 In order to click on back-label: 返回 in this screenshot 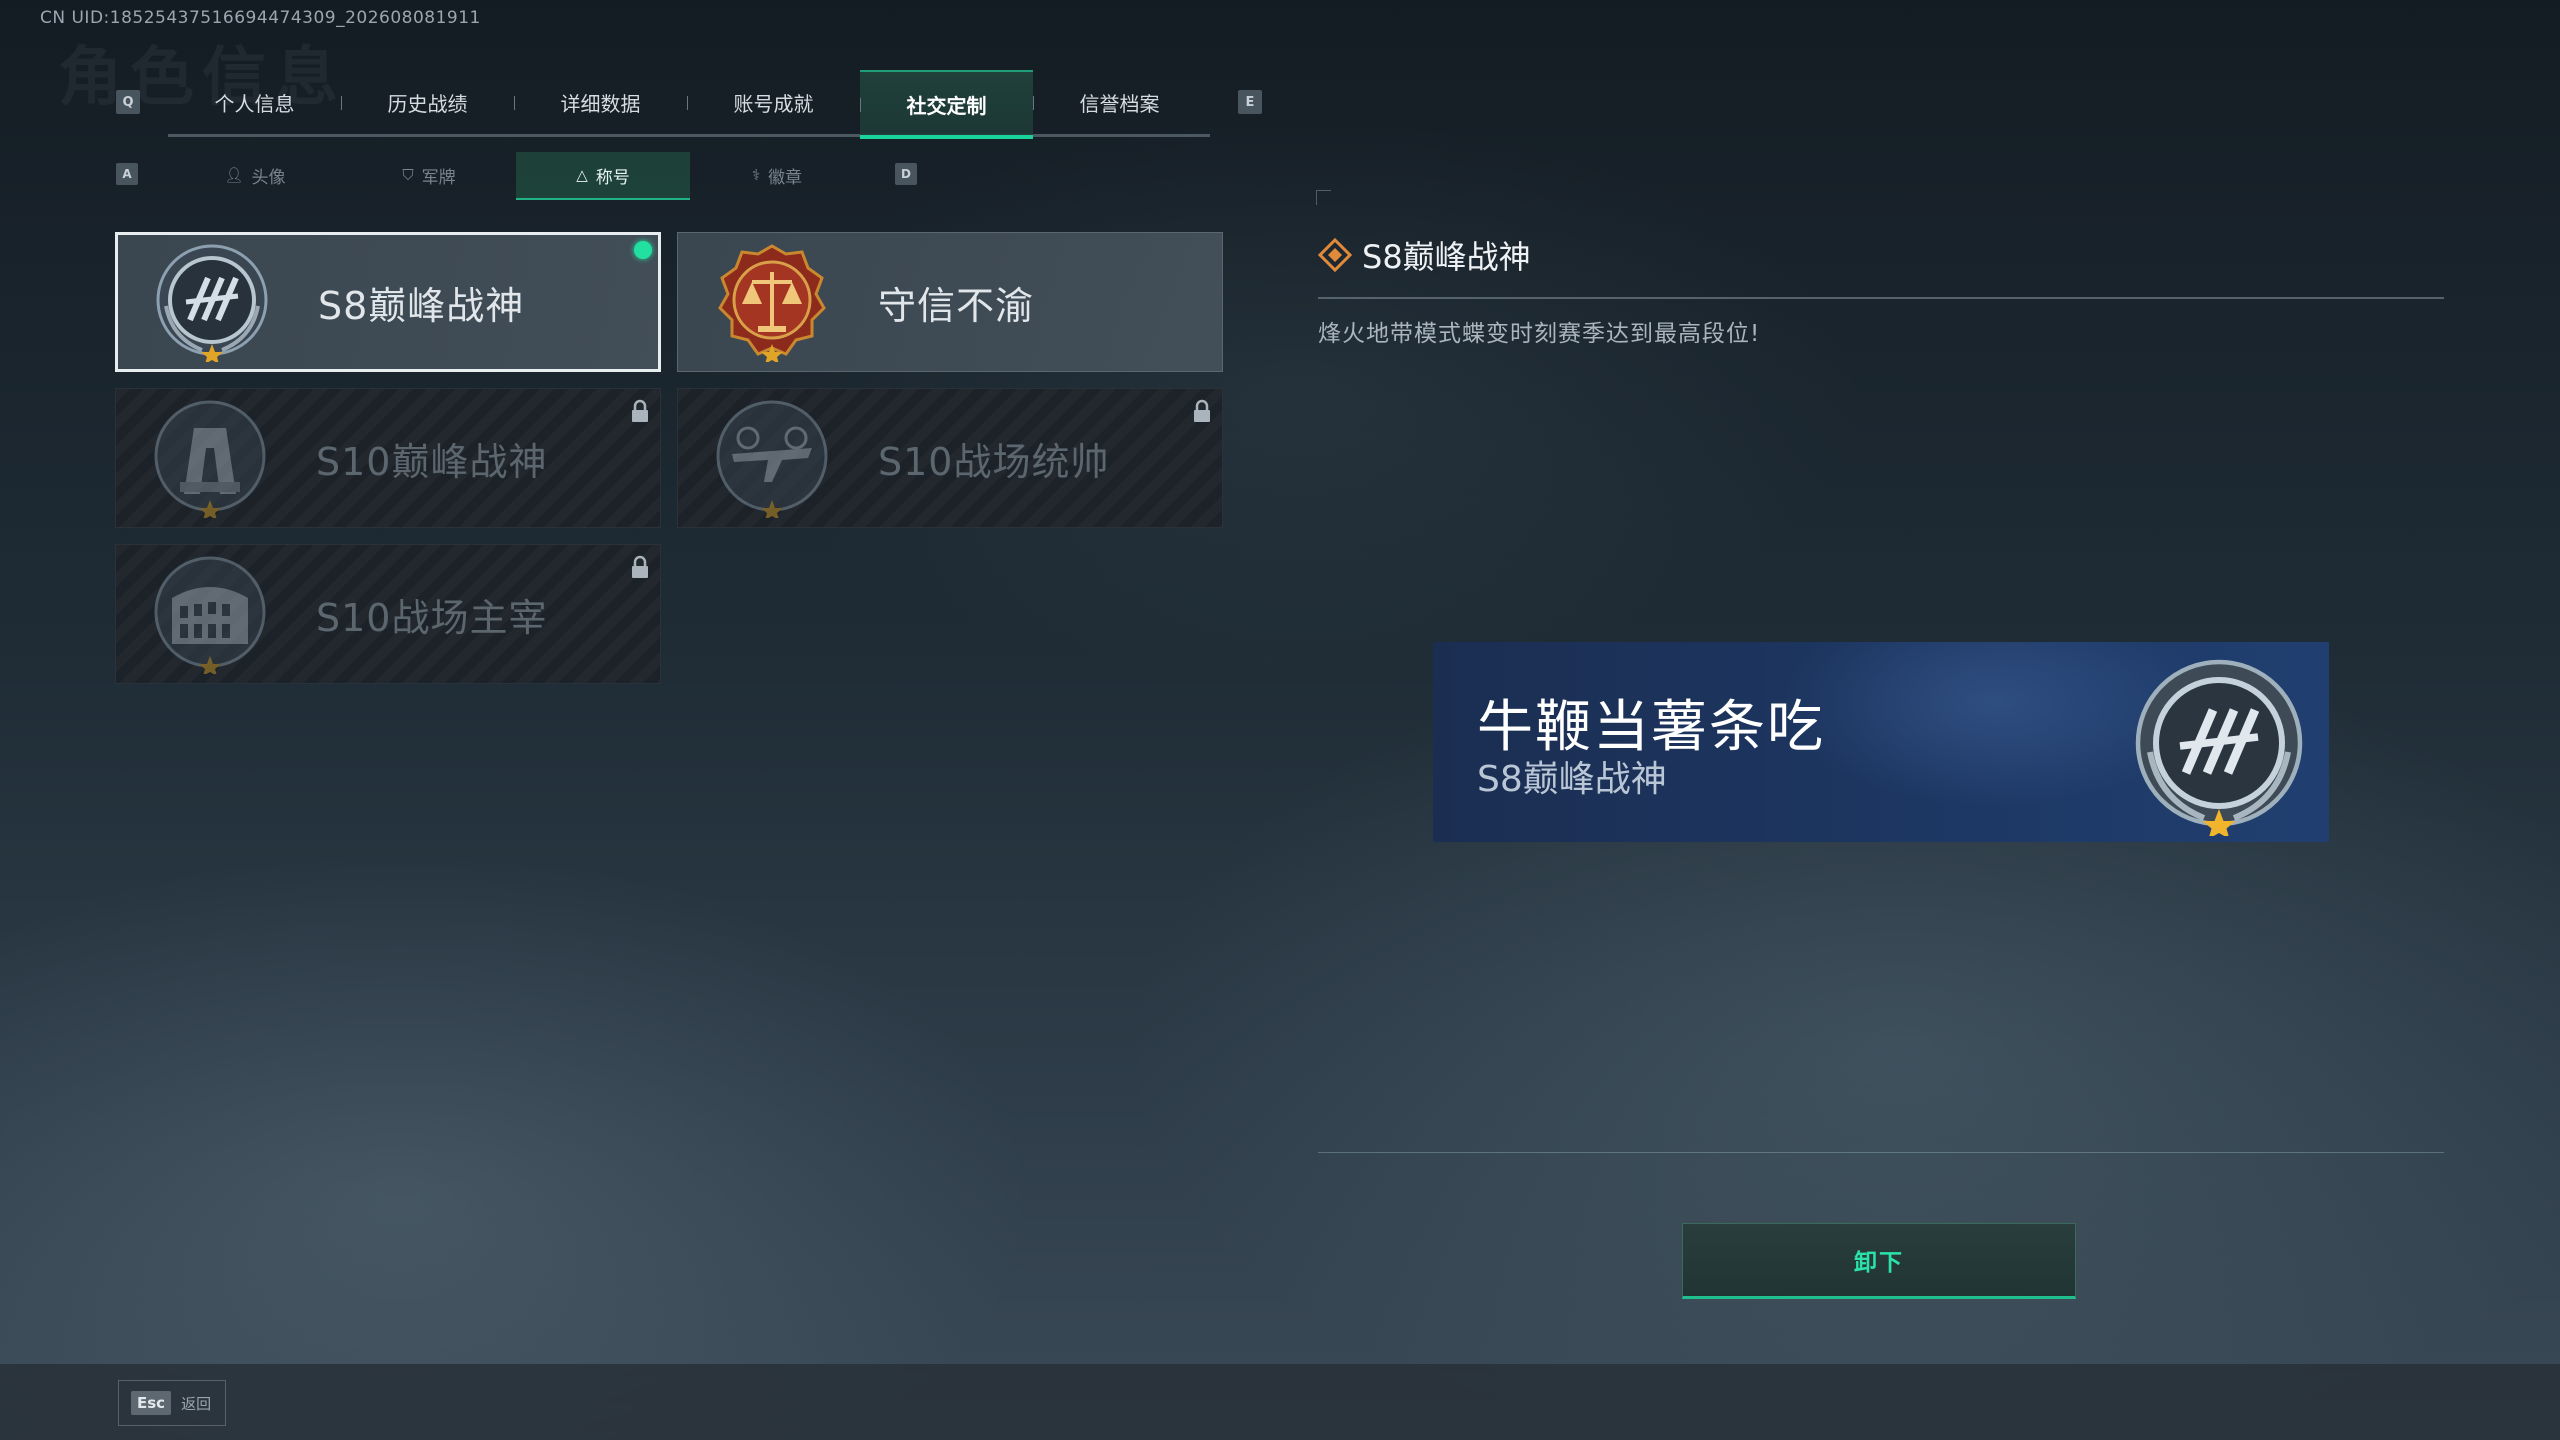, I will do `click(196, 1403)`.